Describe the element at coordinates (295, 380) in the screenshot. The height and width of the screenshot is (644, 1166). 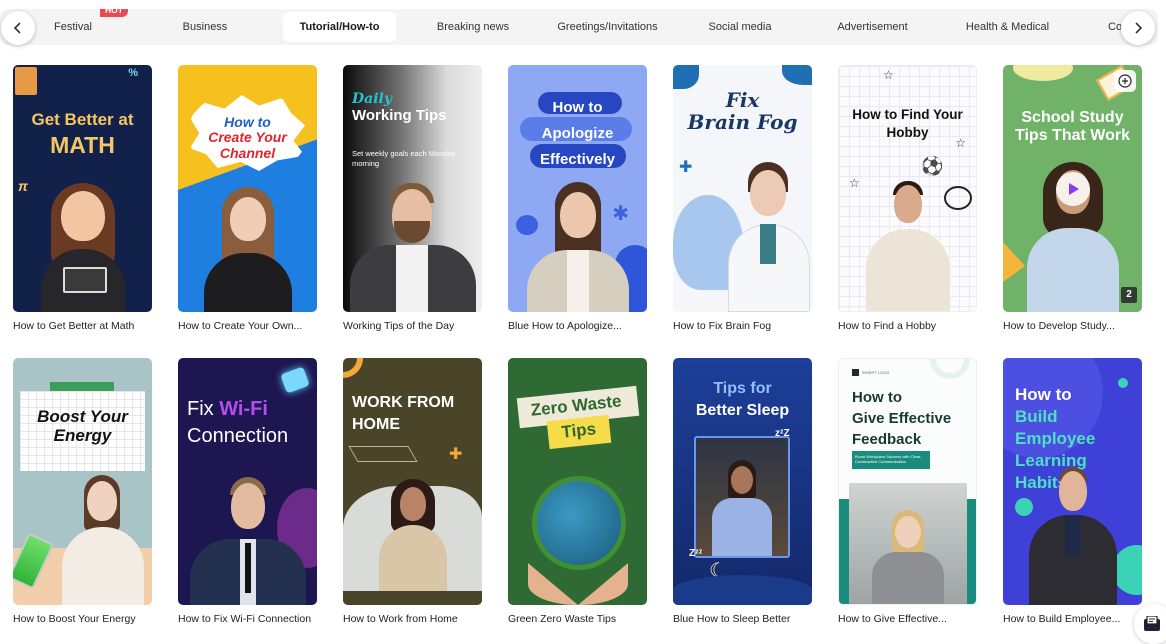
I see `wifi-router-icon` at that location.